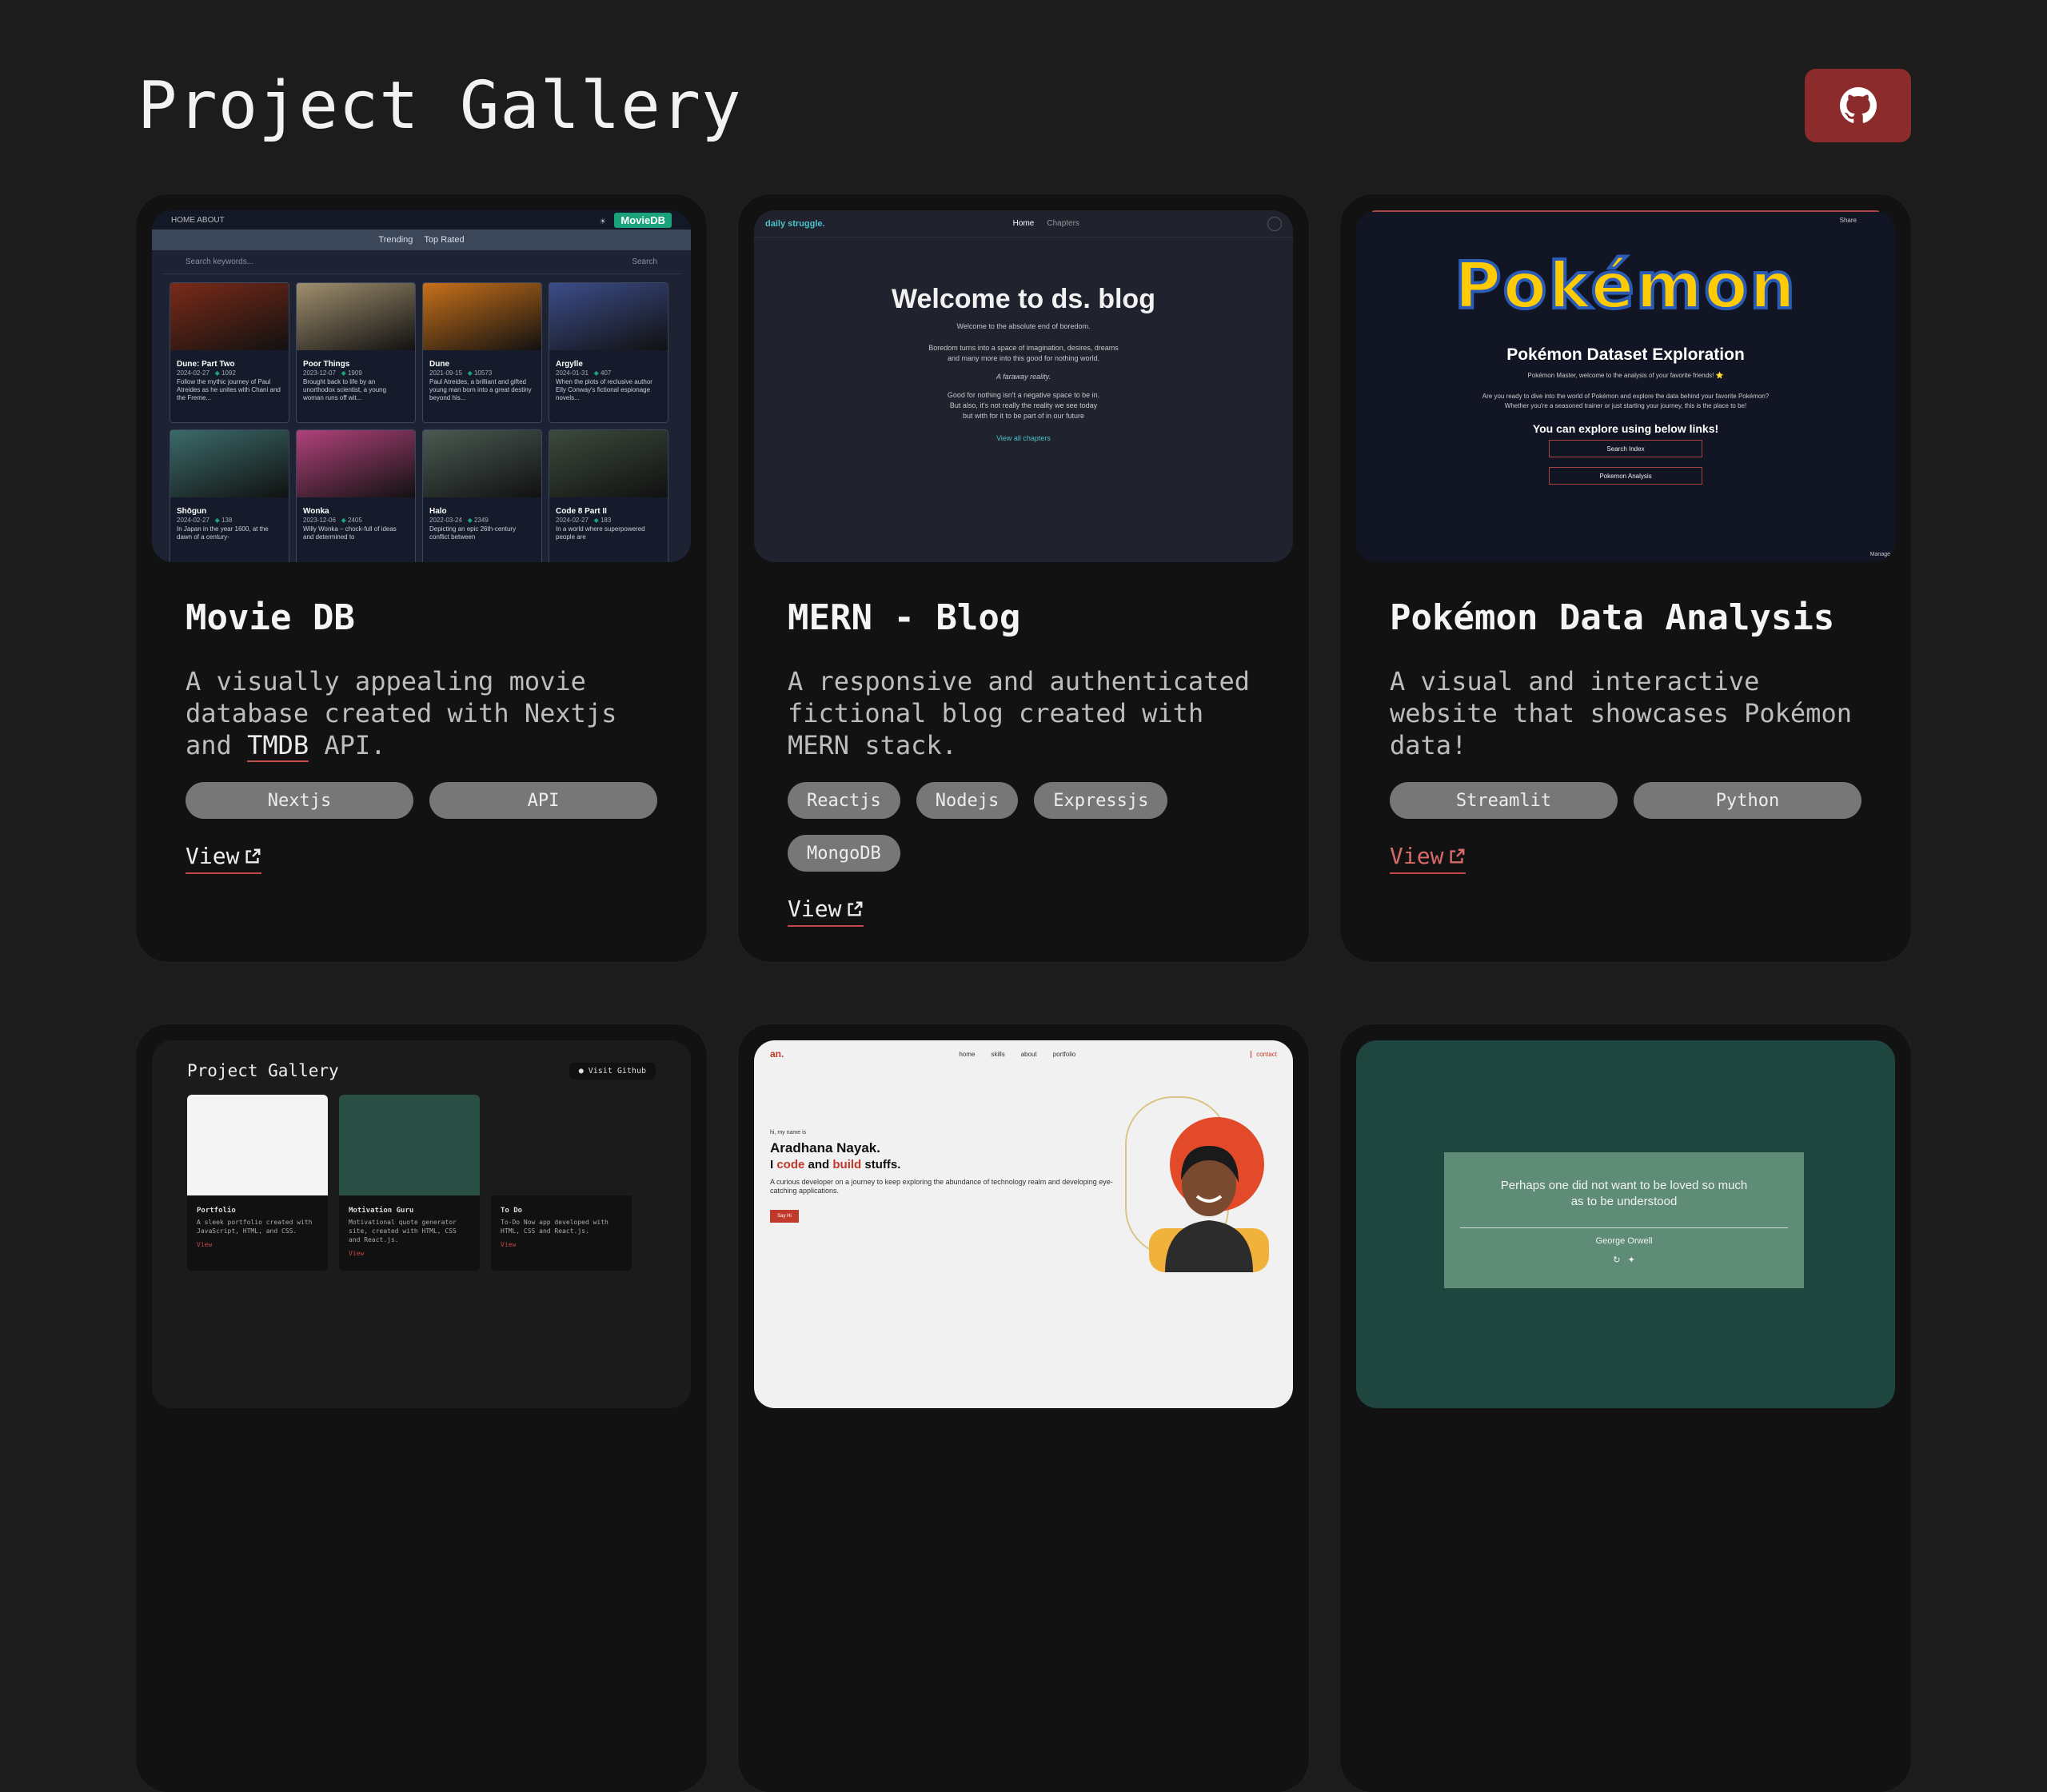 This screenshot has width=2047, height=1792. I want to click on preview-nav-skills: skills, so click(998, 1054).